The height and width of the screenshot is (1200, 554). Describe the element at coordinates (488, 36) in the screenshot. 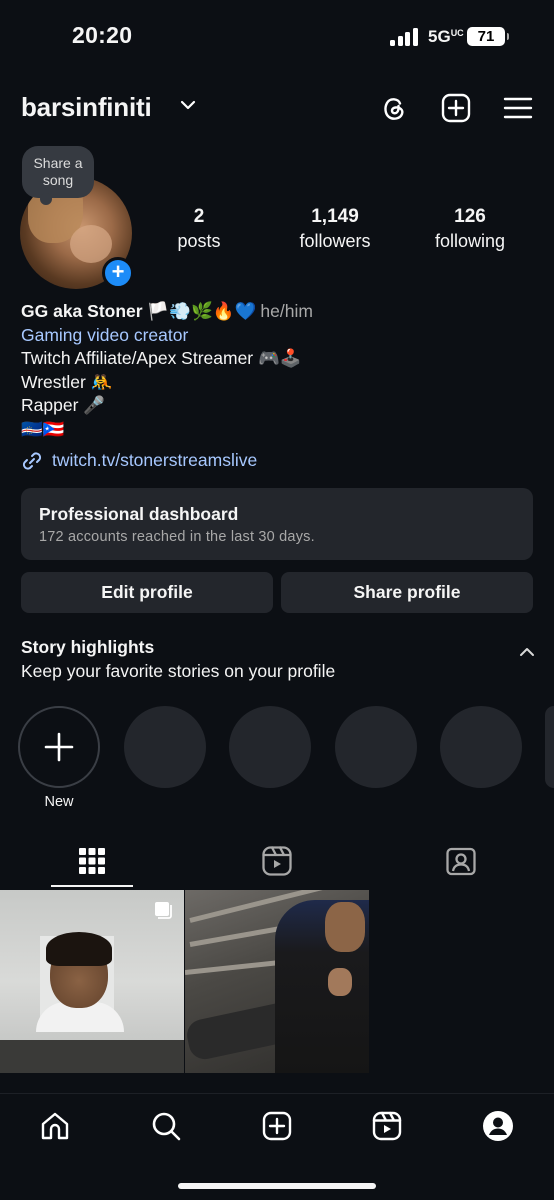

I see `battery-icon: 71` at that location.